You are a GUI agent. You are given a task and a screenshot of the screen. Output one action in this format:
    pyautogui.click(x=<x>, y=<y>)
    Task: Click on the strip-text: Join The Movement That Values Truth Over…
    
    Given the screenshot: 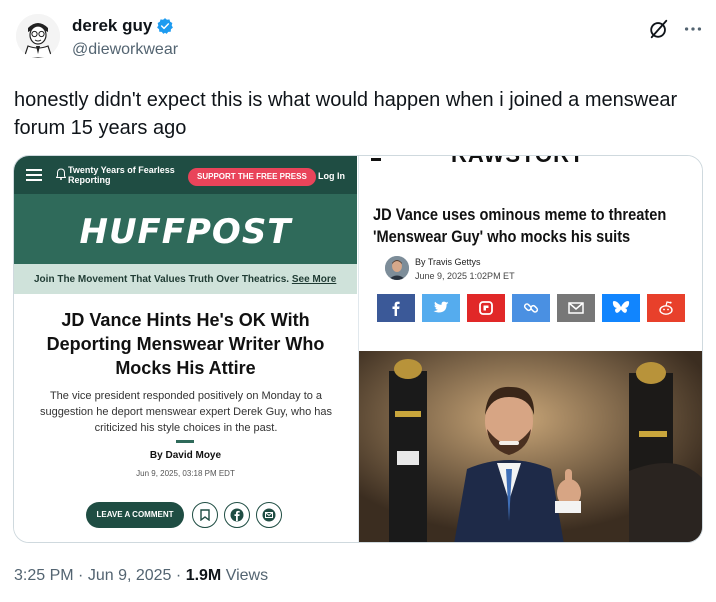 What is the action you would take?
    pyautogui.click(x=185, y=279)
    